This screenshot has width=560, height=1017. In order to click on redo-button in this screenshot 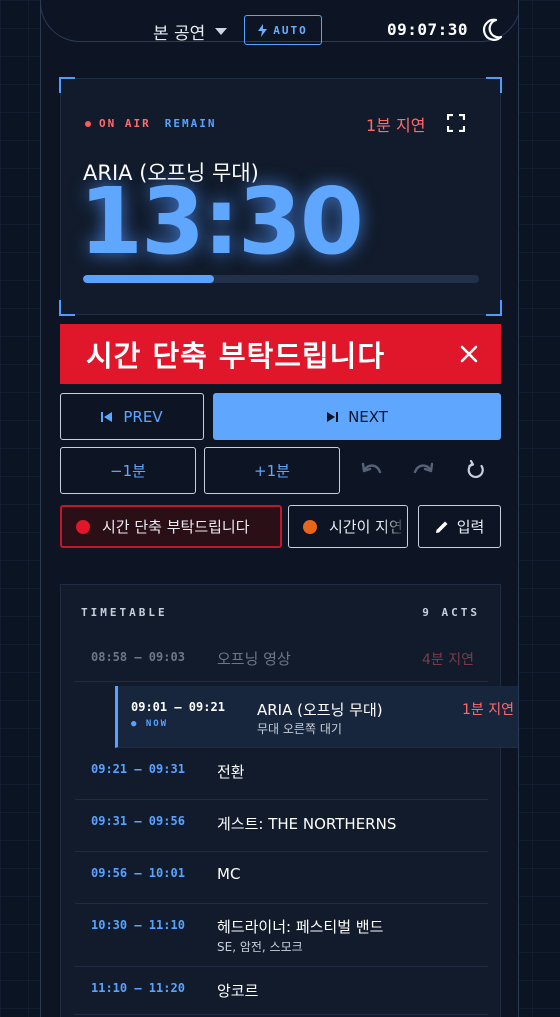, I will do `click(423, 470)`.